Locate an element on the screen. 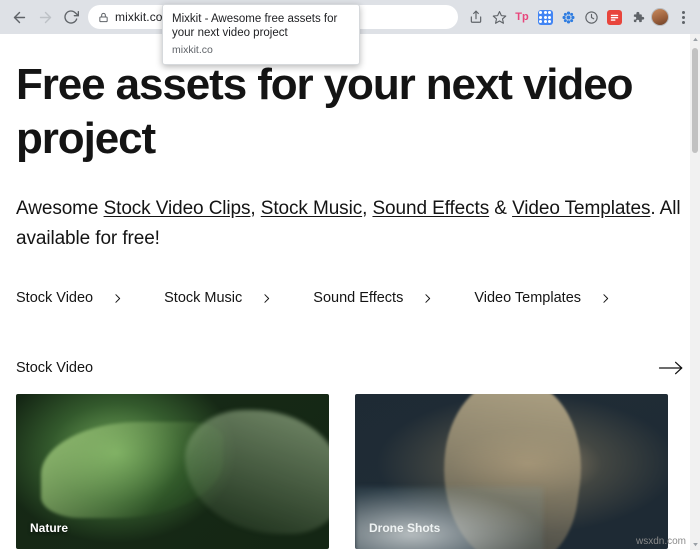  link-stock-music: Stock Music is located at coordinates (311, 208).